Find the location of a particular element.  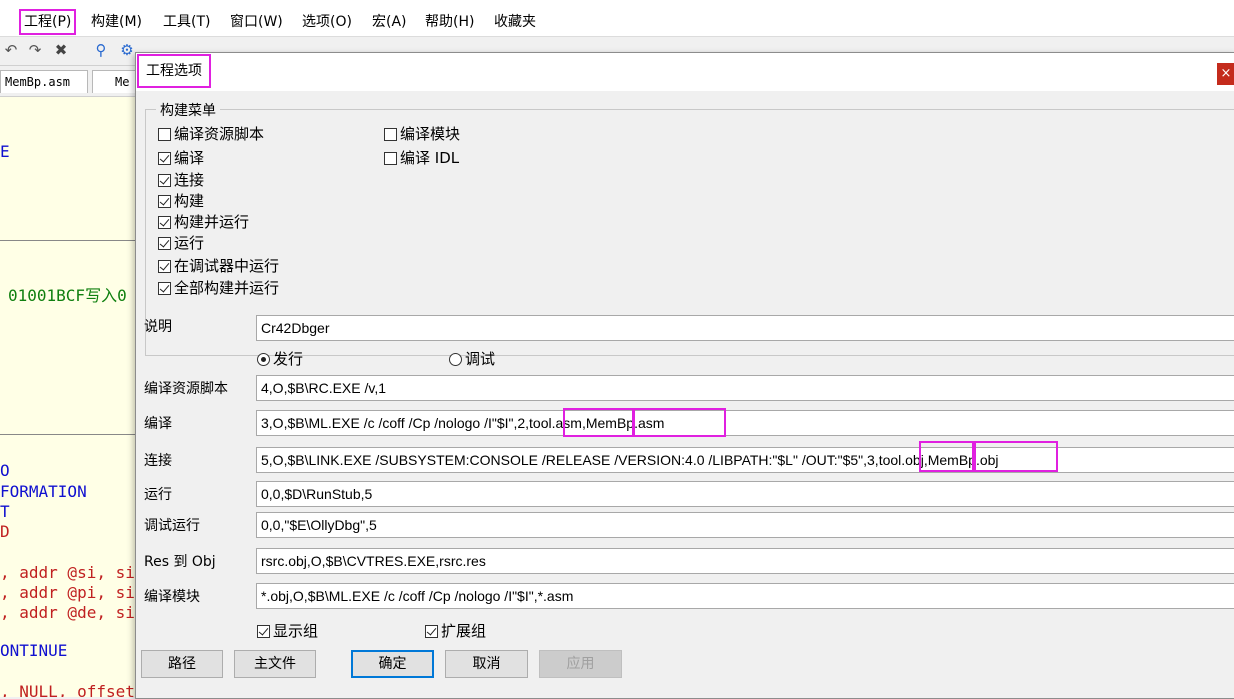

cancel-button: 取消 is located at coordinates (486, 664).